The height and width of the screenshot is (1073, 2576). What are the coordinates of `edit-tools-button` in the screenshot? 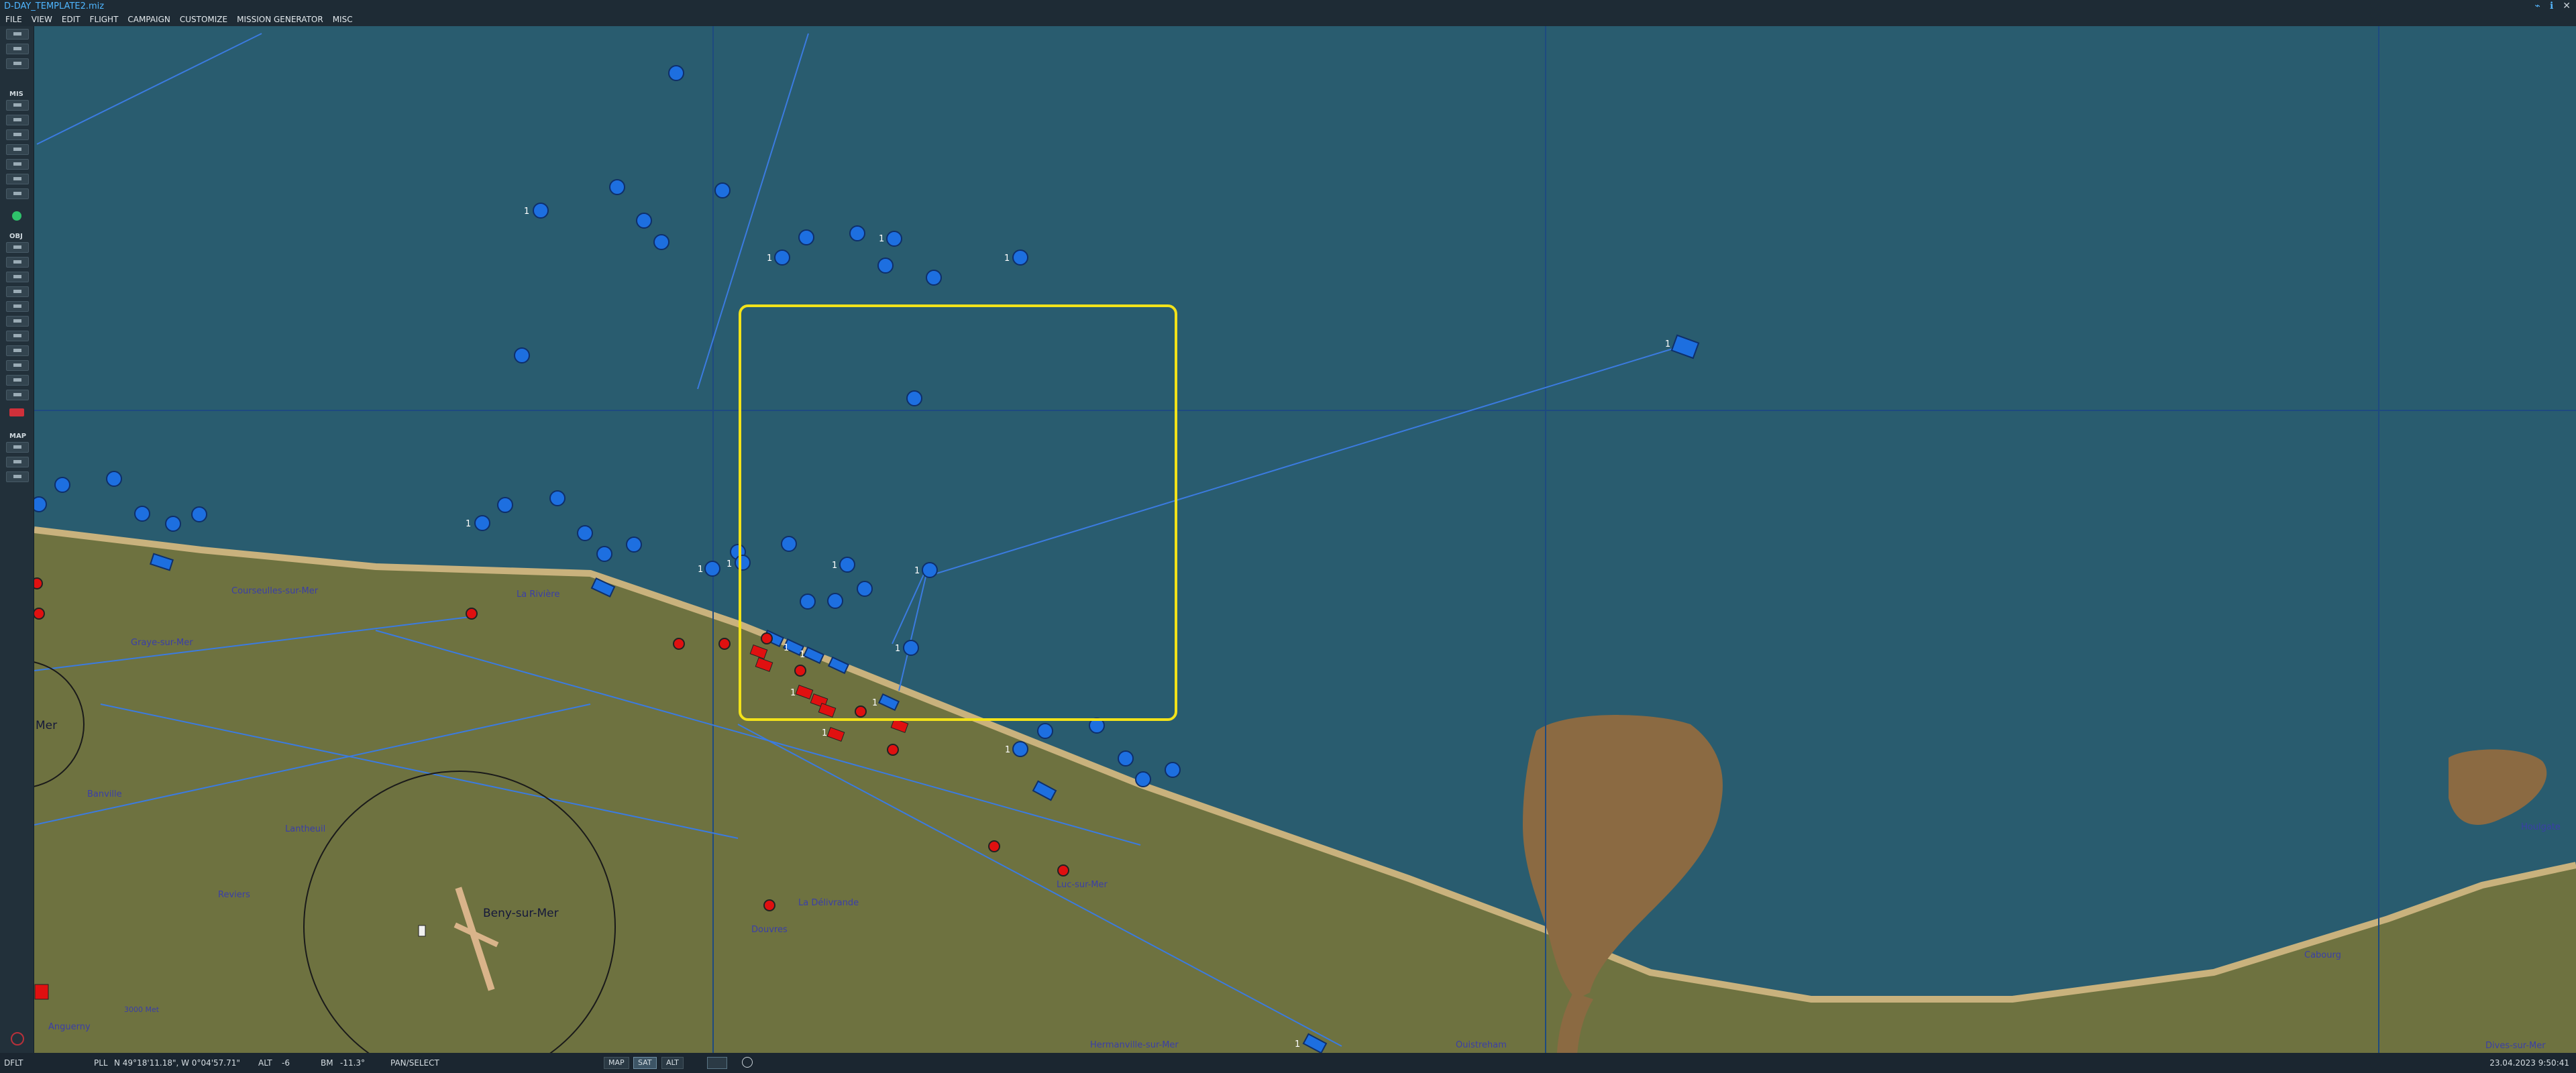 It's located at (17, 395).